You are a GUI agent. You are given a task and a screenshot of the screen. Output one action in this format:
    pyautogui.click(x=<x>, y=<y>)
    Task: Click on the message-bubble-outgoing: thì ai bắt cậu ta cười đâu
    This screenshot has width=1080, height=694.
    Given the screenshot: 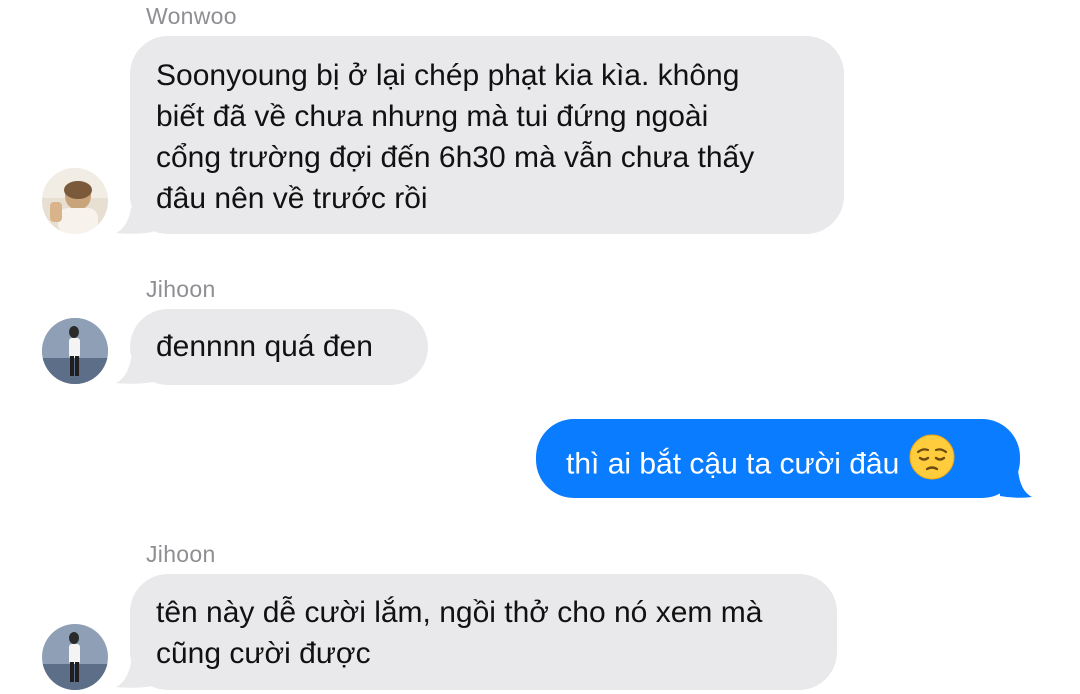 What is the action you would take?
    pyautogui.click(x=778, y=458)
    